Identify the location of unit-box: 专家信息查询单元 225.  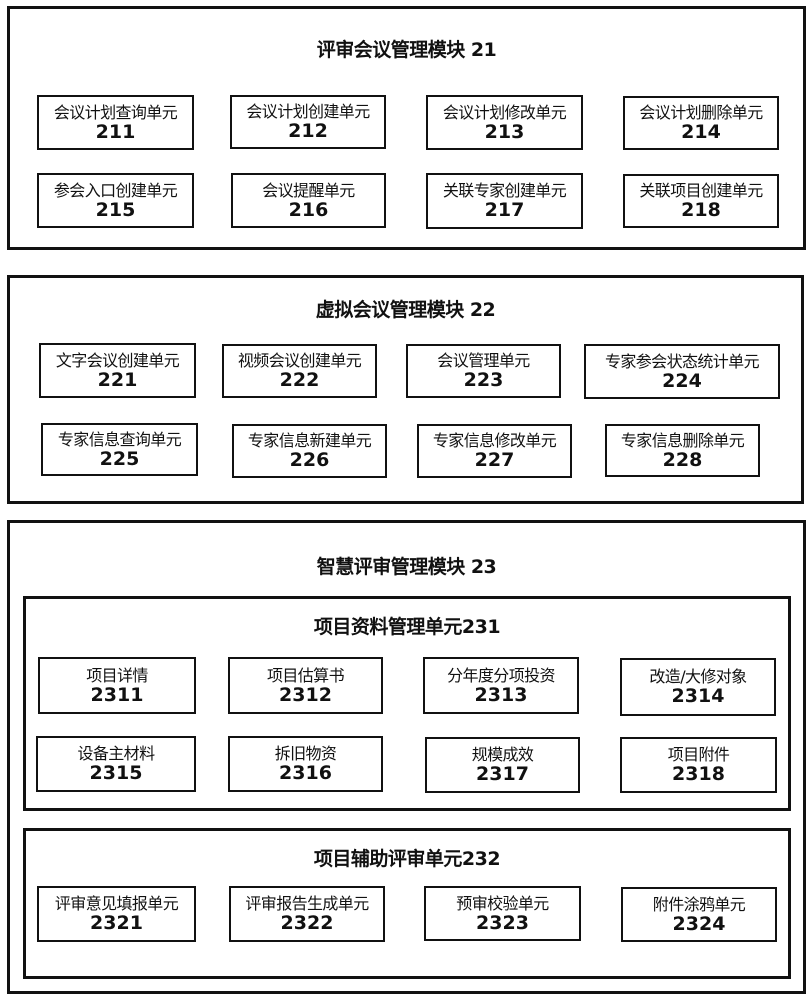
(119, 449).